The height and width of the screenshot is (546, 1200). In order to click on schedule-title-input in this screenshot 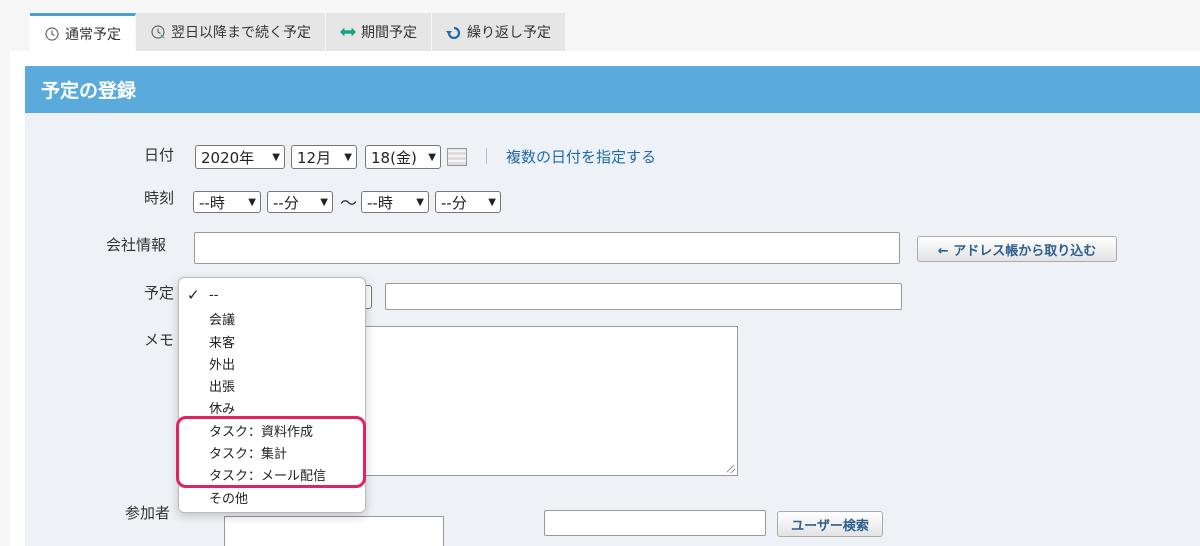, I will do `click(643, 296)`.